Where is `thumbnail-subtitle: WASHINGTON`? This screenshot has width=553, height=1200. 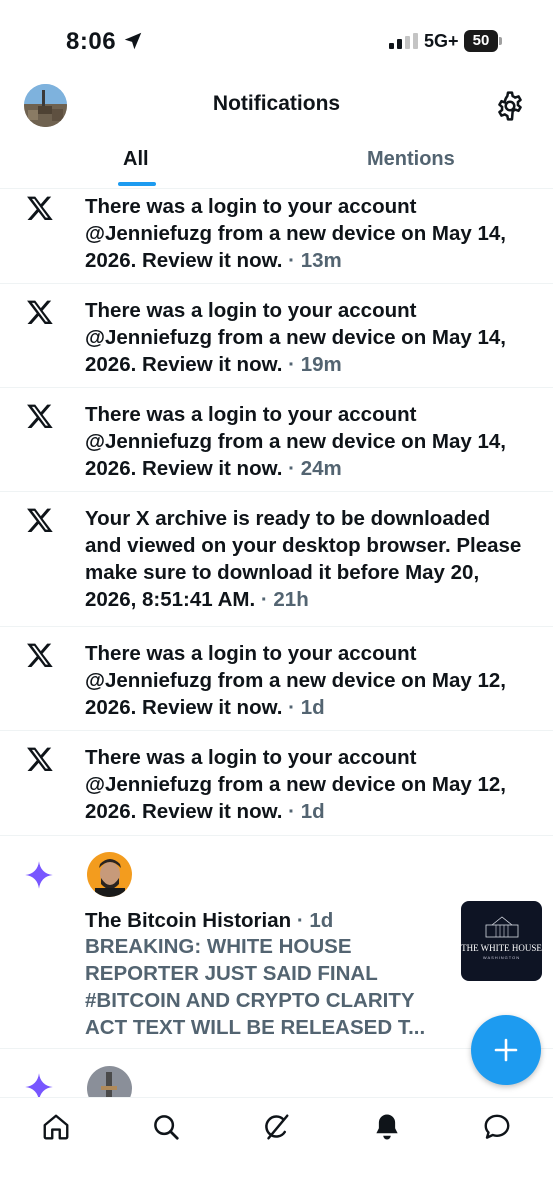 thumbnail-subtitle: WASHINGTON is located at coordinates (501, 957).